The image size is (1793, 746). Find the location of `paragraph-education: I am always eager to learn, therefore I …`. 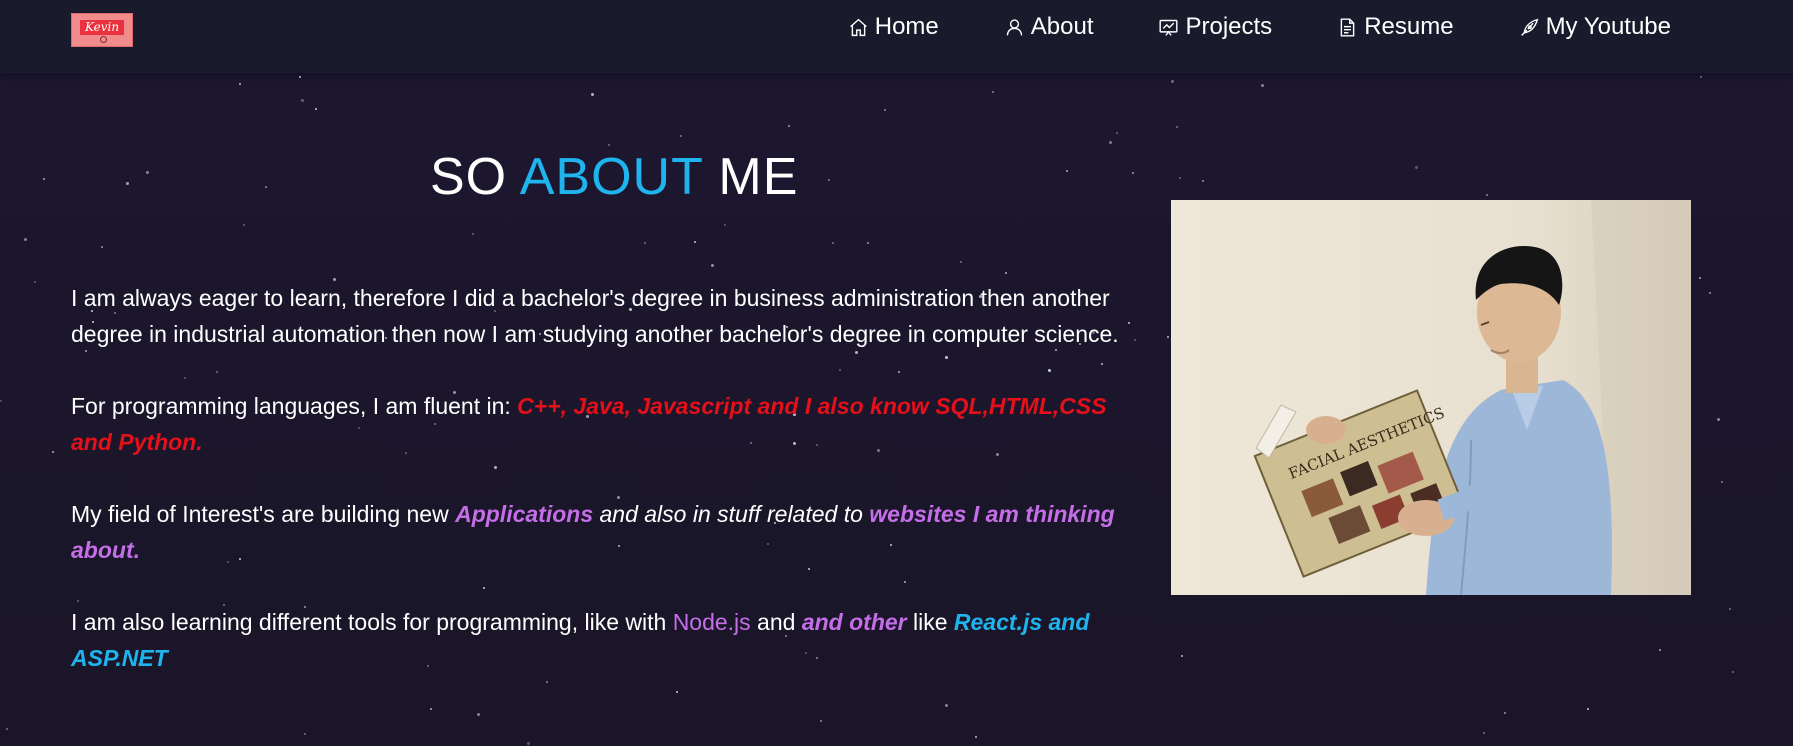

paragraph-education: I am always eager to learn, therefore I … is located at coordinates (595, 316).